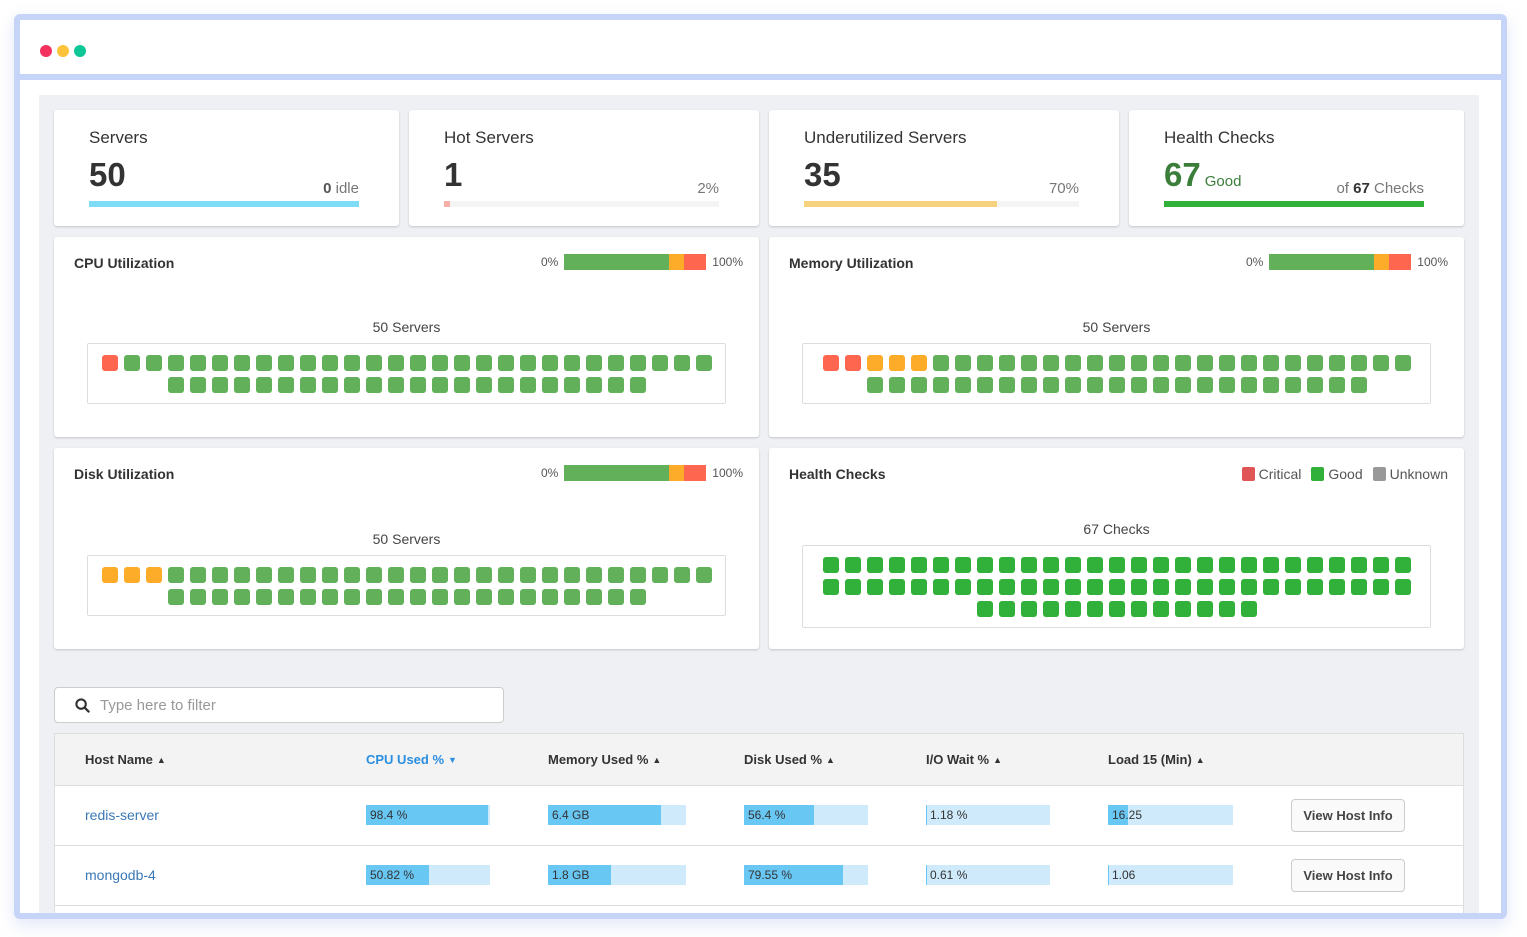  What do you see at coordinates (120, 875) in the screenshot?
I see `host-link: mongodb-4` at bounding box center [120, 875].